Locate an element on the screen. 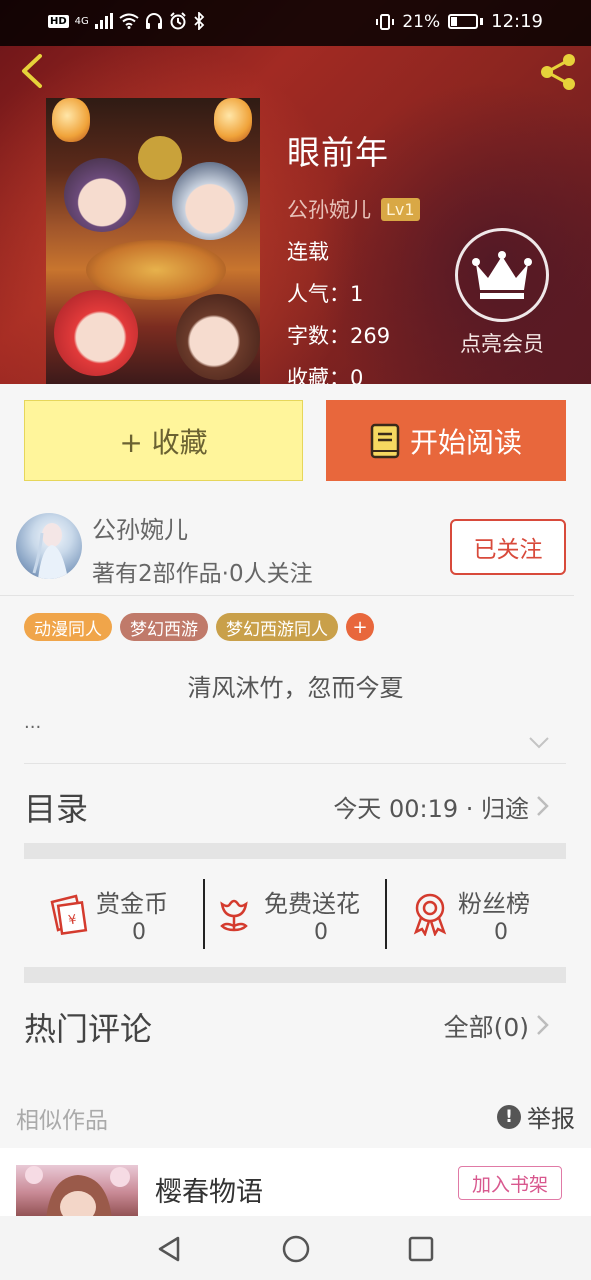 The image size is (591, 1280). share-icon is located at coordinates (558, 72).